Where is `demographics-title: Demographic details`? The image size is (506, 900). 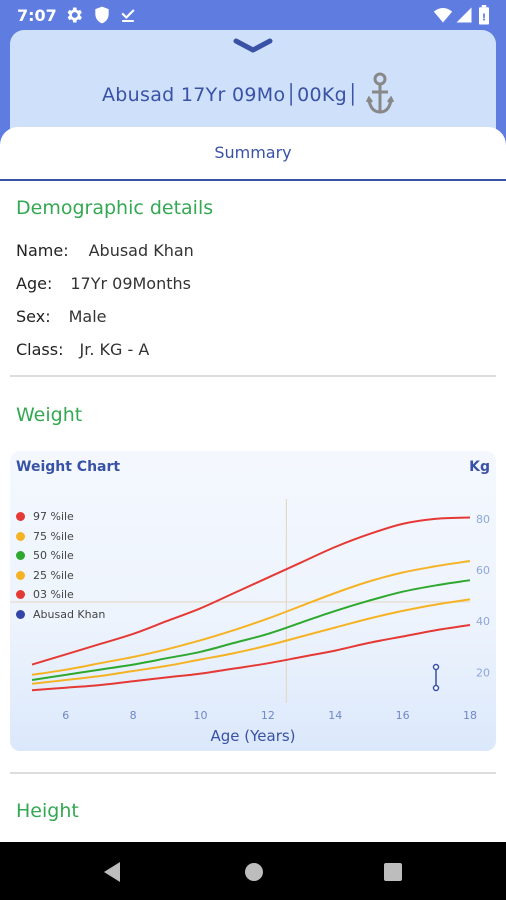
demographics-title: Demographic details is located at coordinates (115, 208).